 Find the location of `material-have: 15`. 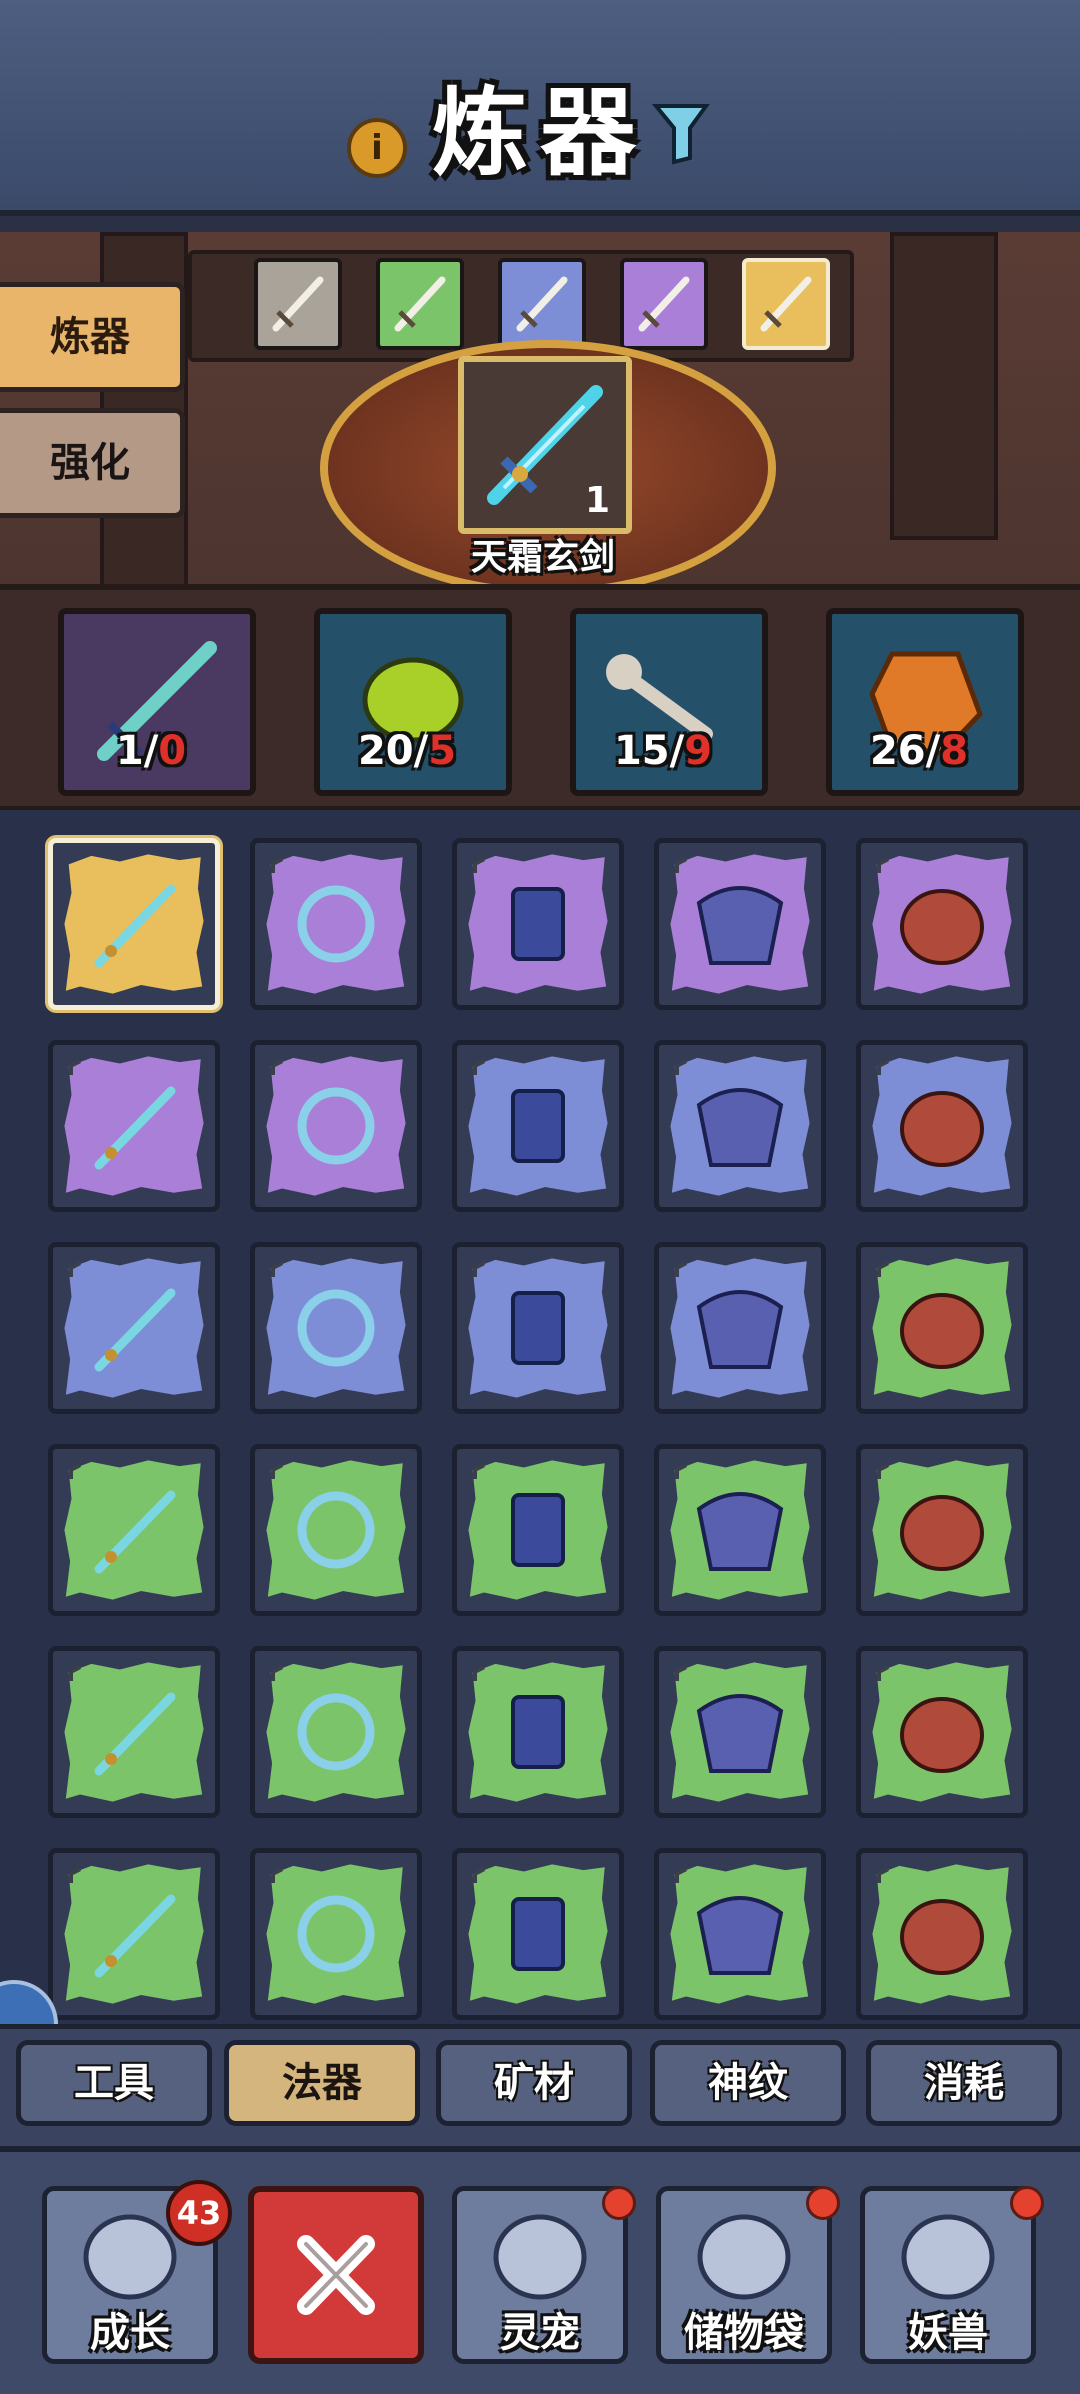

material-have: 15 is located at coordinates (641, 751).